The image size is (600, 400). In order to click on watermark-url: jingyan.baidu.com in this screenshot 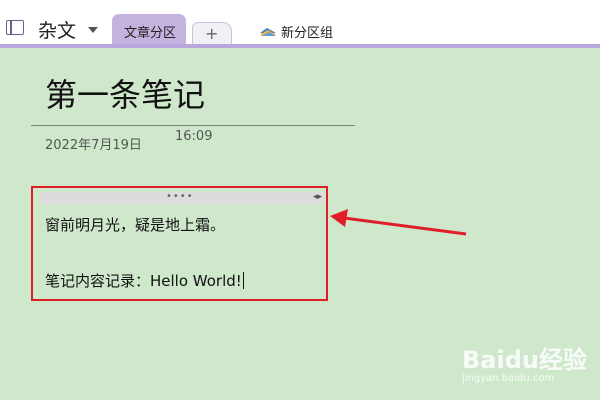, I will do `click(508, 378)`.